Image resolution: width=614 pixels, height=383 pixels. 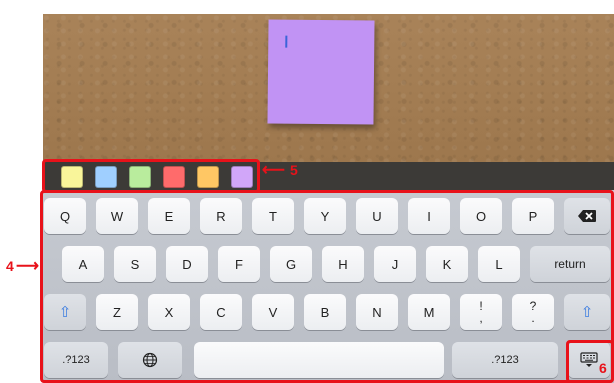 I want to click on annotation-arrow-right-icon: ⟶, so click(x=27, y=266).